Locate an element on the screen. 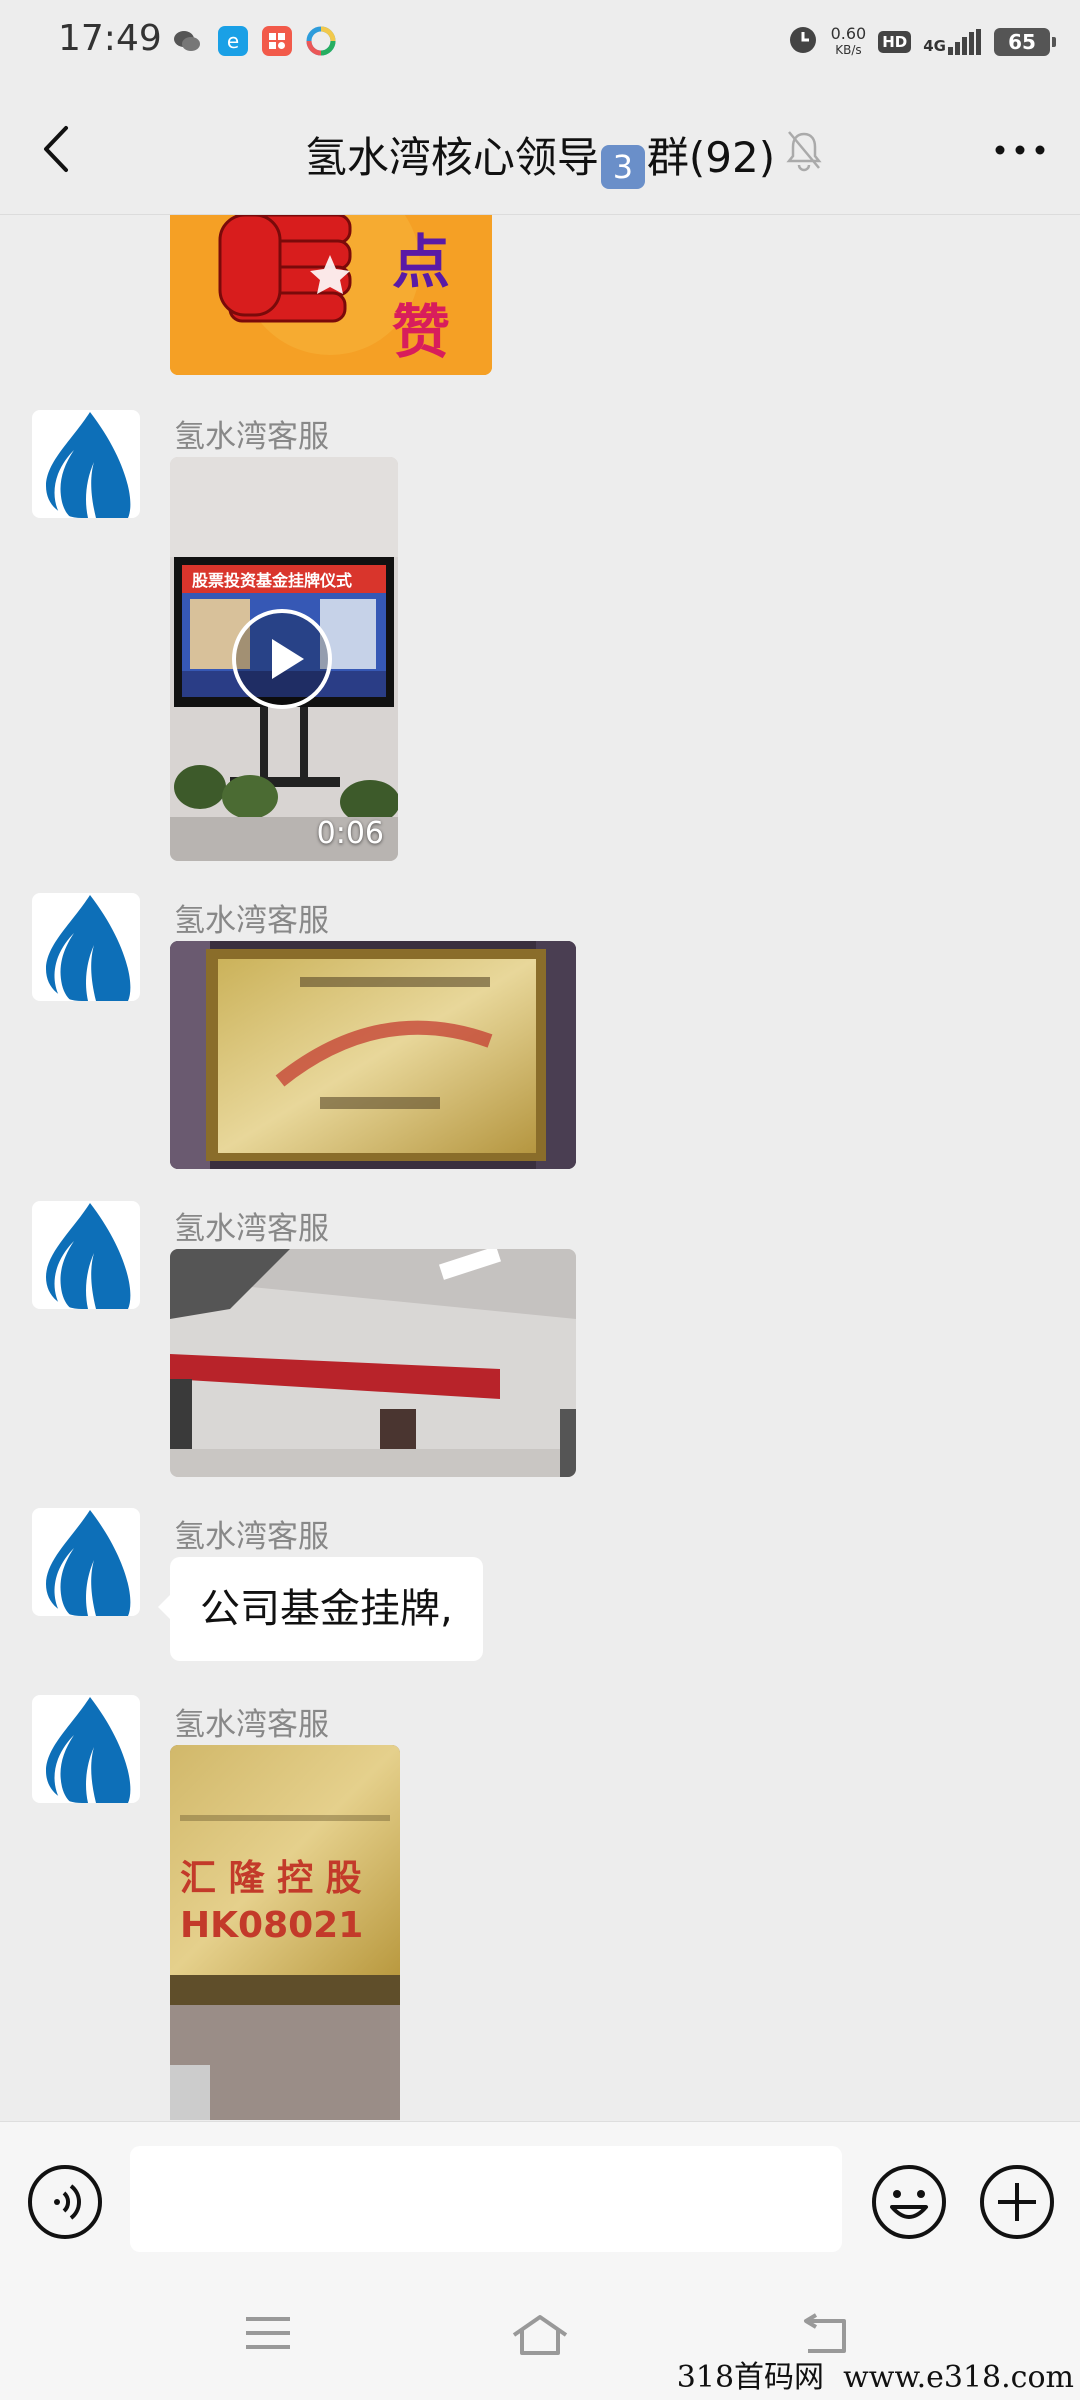 The image size is (1080, 2400). hd-badge: HD is located at coordinates (895, 42).